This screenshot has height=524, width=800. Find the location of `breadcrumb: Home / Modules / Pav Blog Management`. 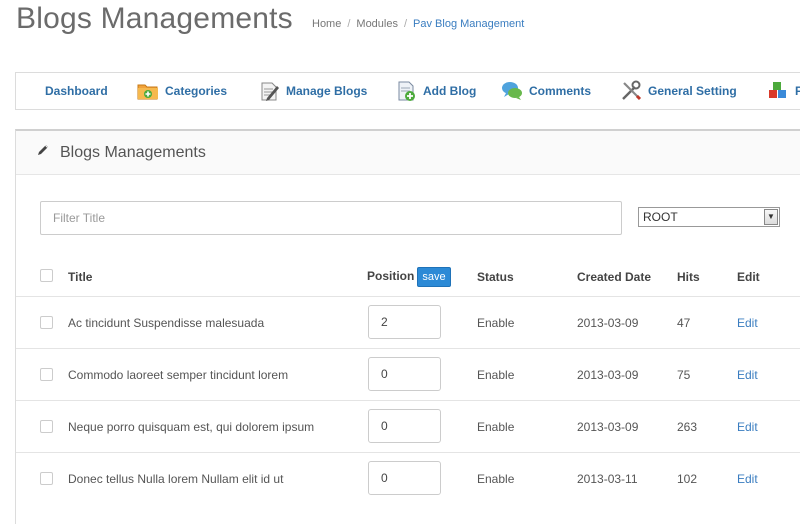

breadcrumb: Home / Modules / Pav Blog Management is located at coordinates (418, 24).